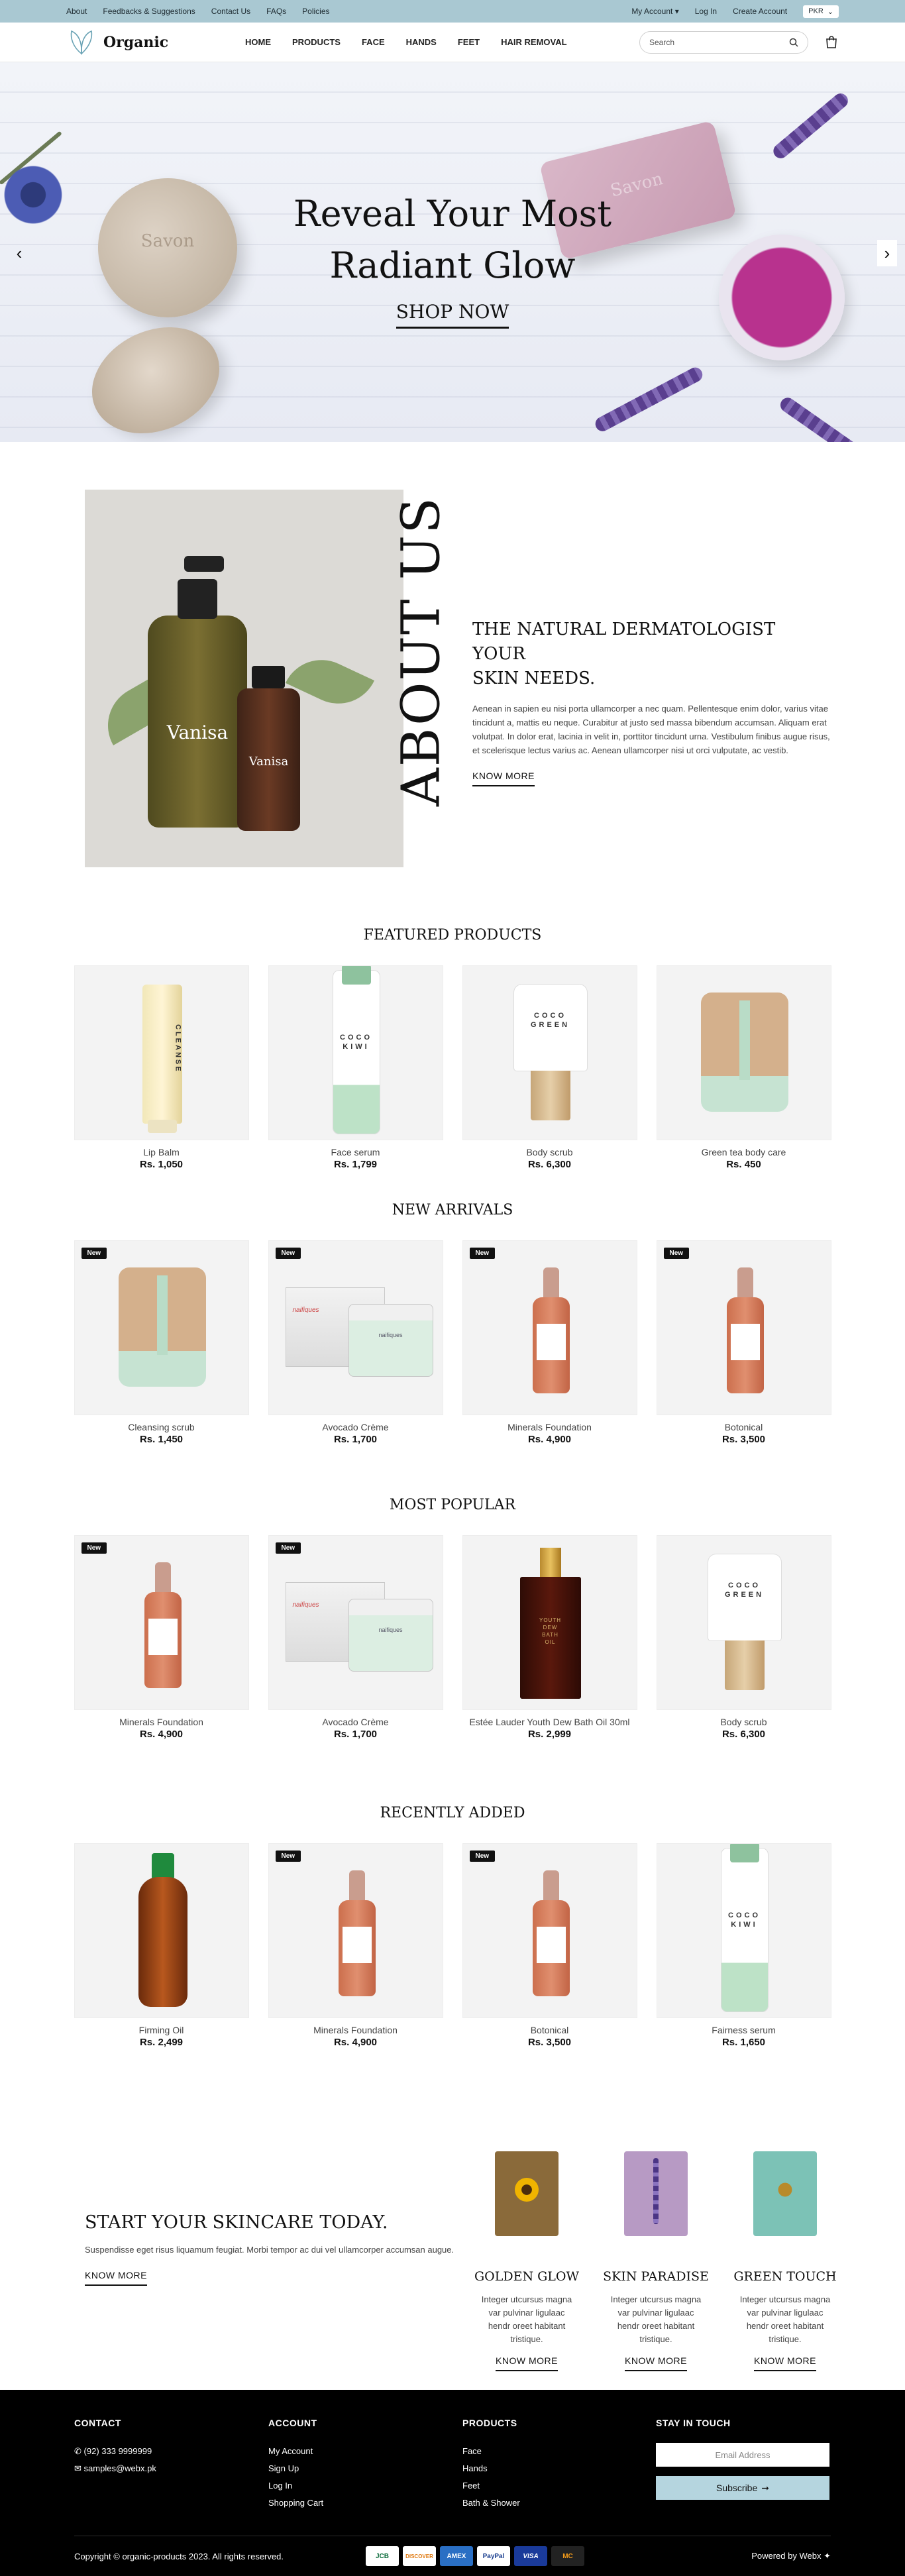 The image size is (905, 2576). I want to click on footer-email: samples@webx.pk, so click(120, 2468).